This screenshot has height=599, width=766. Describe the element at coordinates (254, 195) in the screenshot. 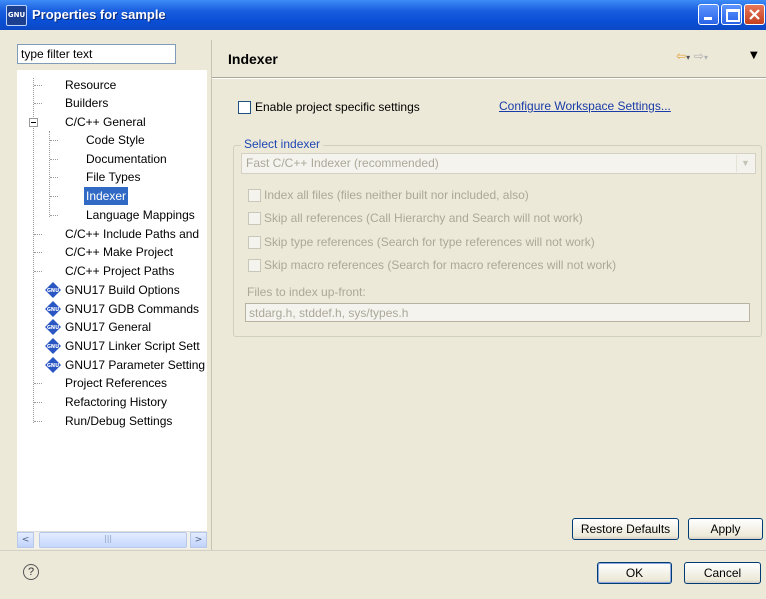

I see `index-all-files-checkbox` at that location.